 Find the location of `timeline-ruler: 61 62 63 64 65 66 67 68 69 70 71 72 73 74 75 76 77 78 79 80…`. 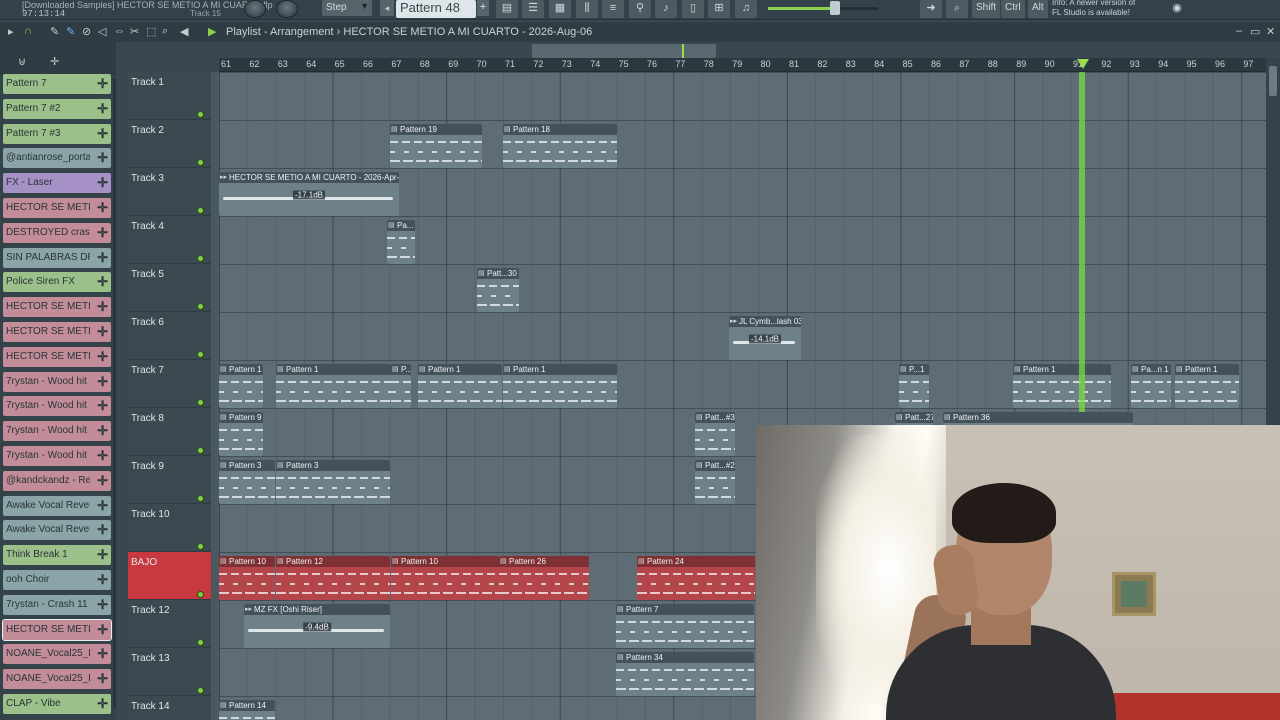

timeline-ruler: 61 62 63 64 65 66 67 68 69 70 71 72 73 74 75 76 77 78 79 80… is located at coordinates (742, 65).